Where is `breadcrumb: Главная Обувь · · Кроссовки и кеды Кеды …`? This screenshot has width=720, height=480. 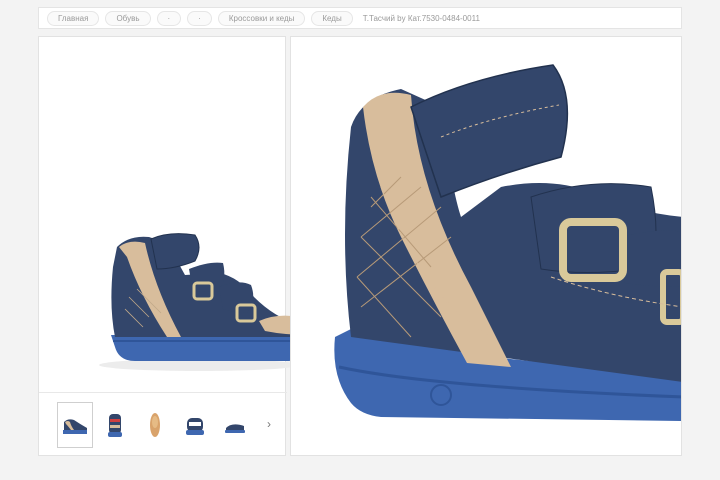 breadcrumb: Главная Обувь · · Кроссовки и кеды Кеды … is located at coordinates (360, 18).